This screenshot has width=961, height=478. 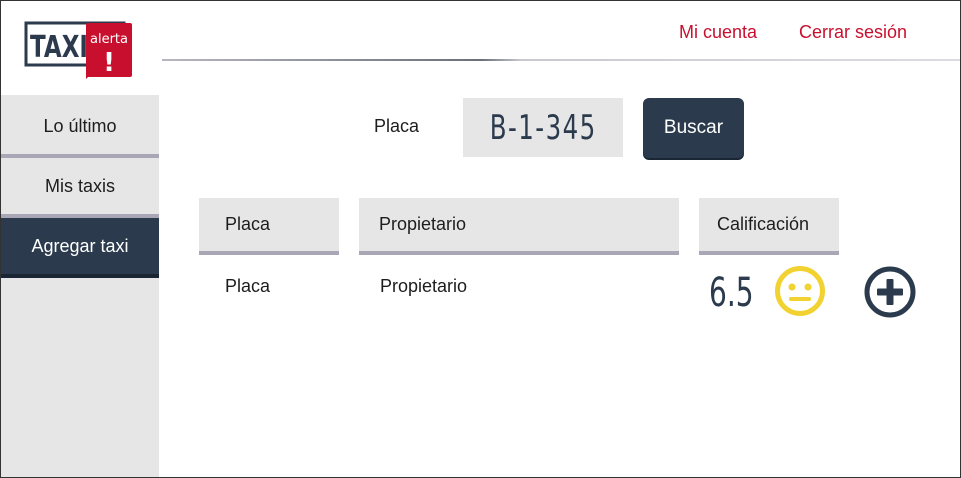 What do you see at coordinates (800, 291) in the screenshot?
I see `neutral-face-icon` at bounding box center [800, 291].